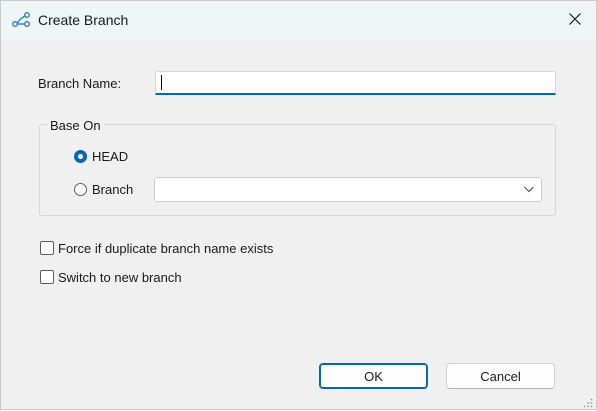 This screenshot has width=597, height=411. What do you see at coordinates (80, 189) in the screenshot?
I see `branch-radio` at bounding box center [80, 189].